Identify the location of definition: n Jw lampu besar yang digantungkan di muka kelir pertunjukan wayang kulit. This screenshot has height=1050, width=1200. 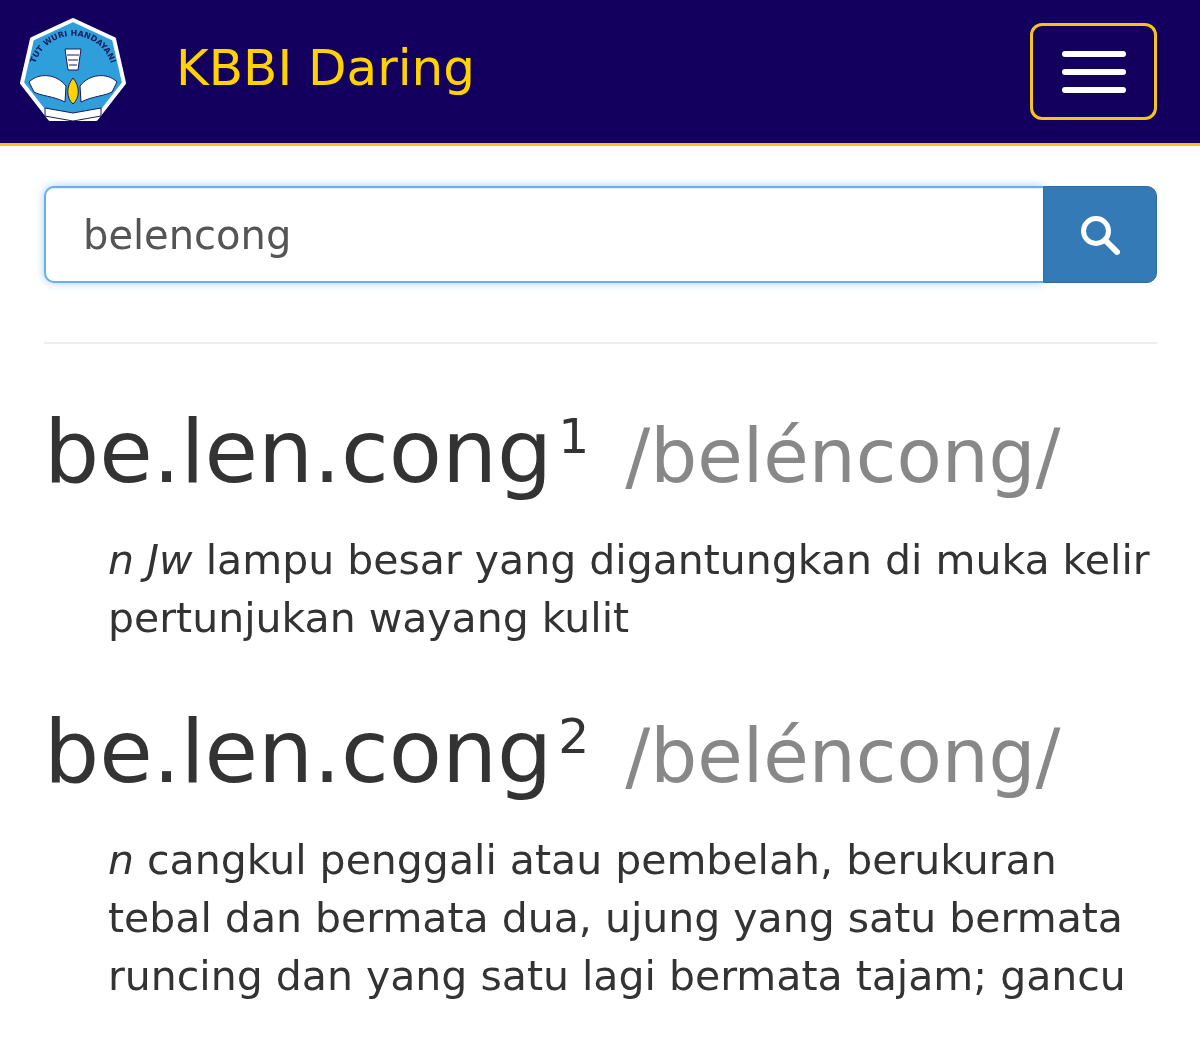
(629, 589).